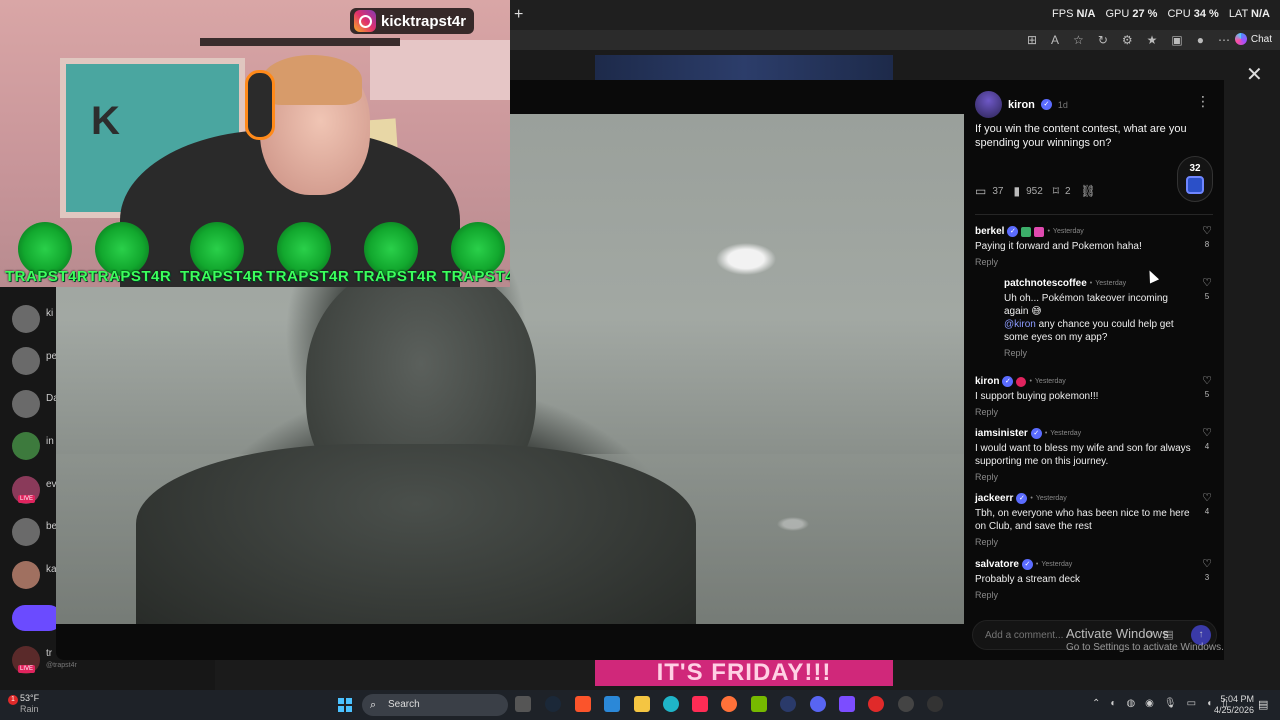 The width and height of the screenshot is (1280, 720). Describe the element at coordinates (37, 618) in the screenshot. I see `sidebar-action-button` at that location.